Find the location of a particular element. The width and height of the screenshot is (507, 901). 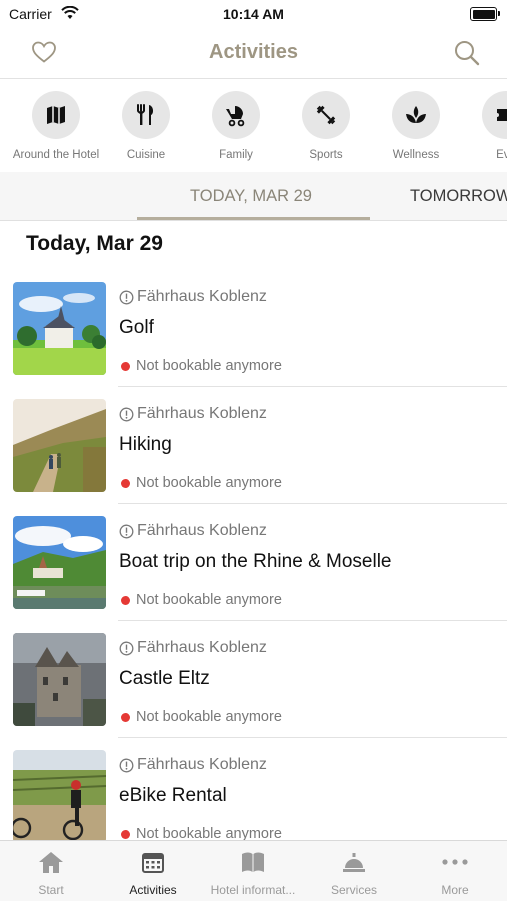

date-tabs: TODAY, MAR 29 TOMORROW is located at coordinates (253, 196).